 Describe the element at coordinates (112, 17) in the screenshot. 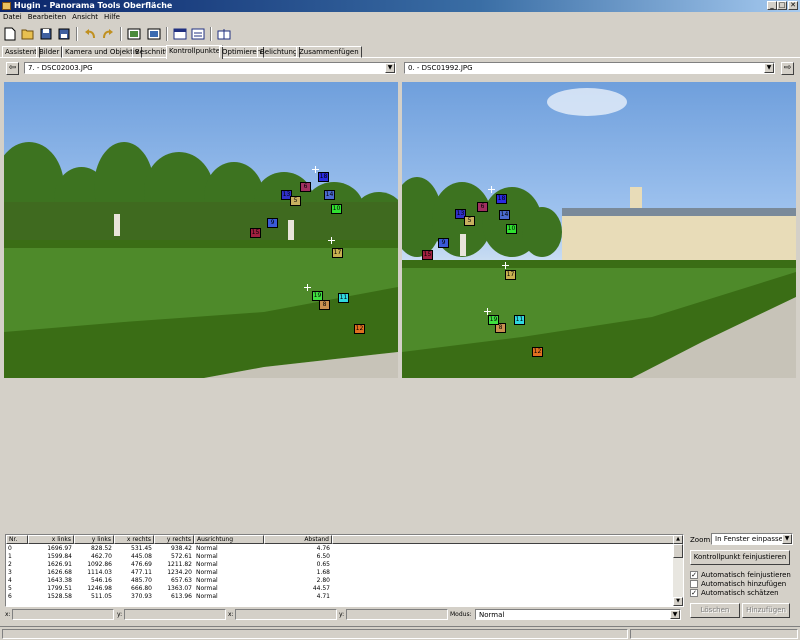

I see `menu-hilfe: Hilfe` at that location.